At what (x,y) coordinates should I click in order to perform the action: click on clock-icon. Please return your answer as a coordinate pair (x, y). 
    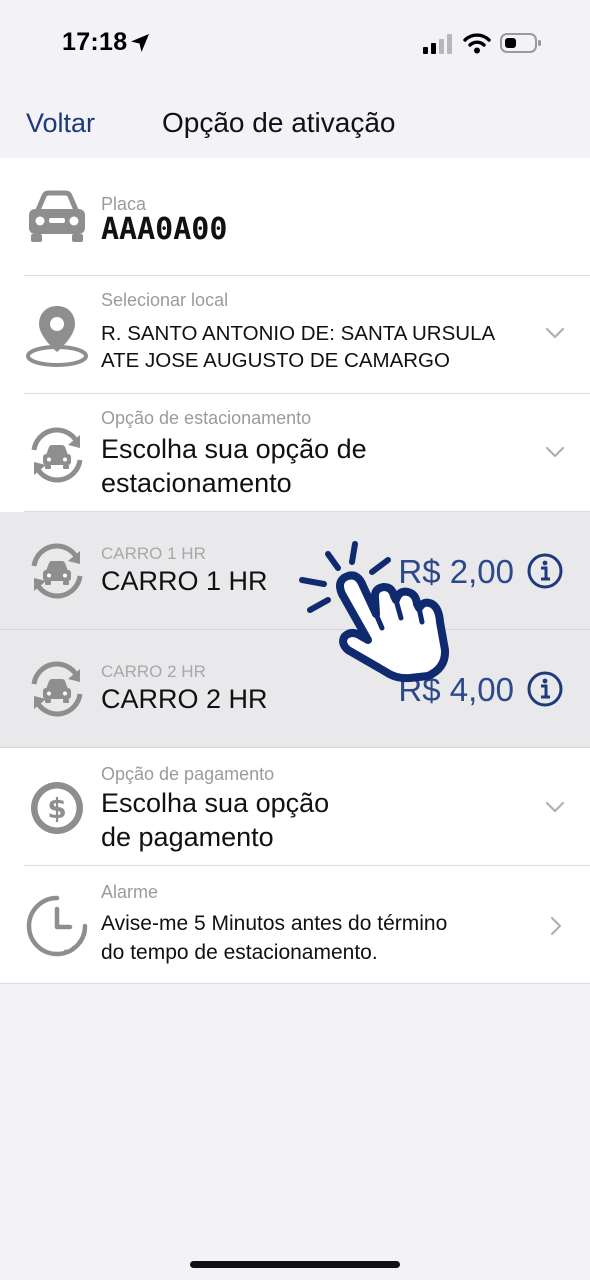
    Looking at the image, I should click on (57, 926).